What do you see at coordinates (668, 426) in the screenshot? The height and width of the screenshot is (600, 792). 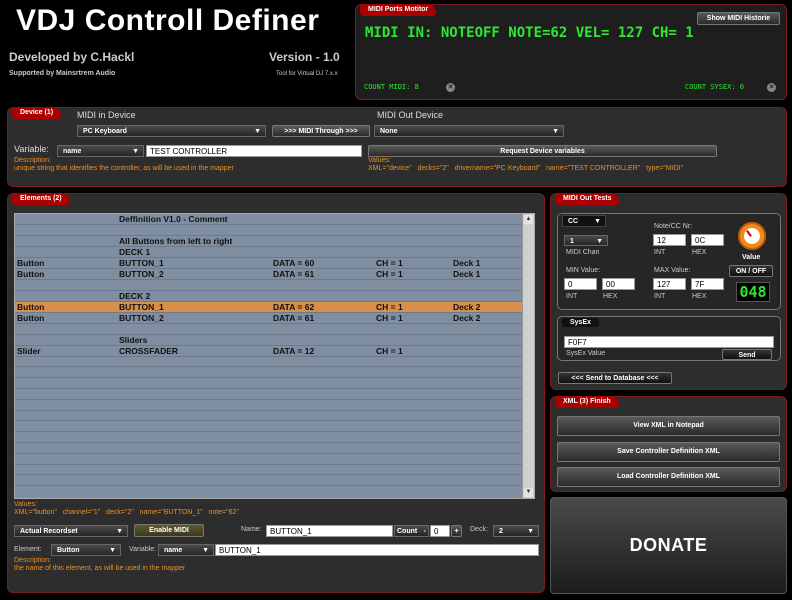 I see `view-xml-button: View XML in Notepad` at bounding box center [668, 426].